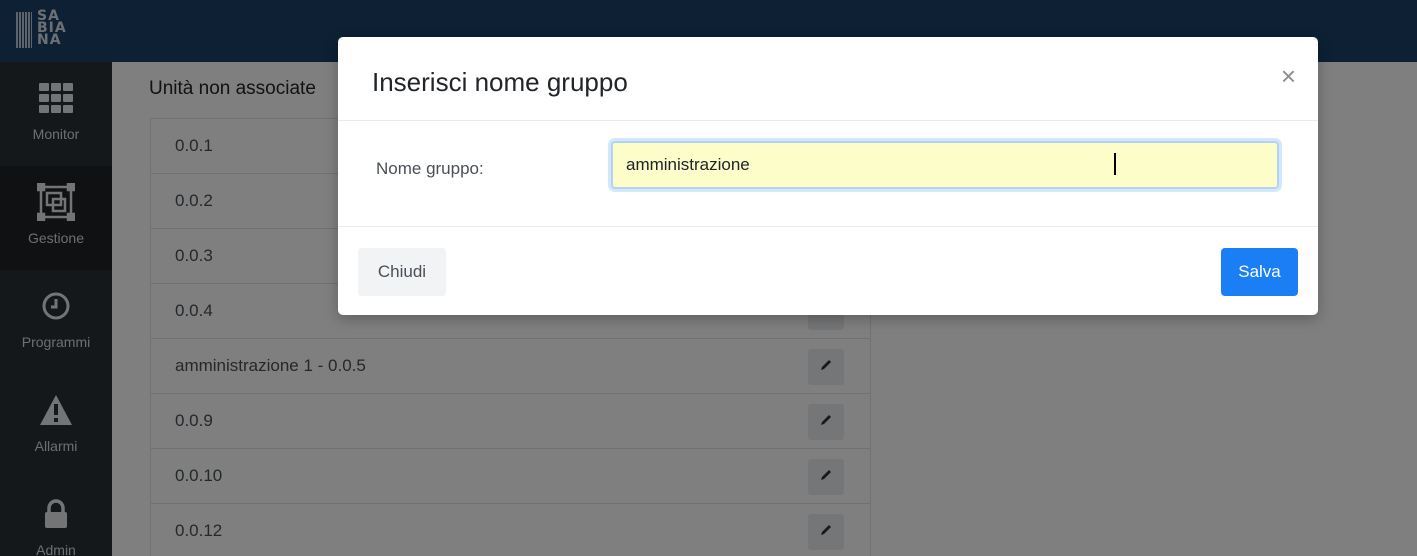  I want to click on save-button: Salva, so click(1259, 272).